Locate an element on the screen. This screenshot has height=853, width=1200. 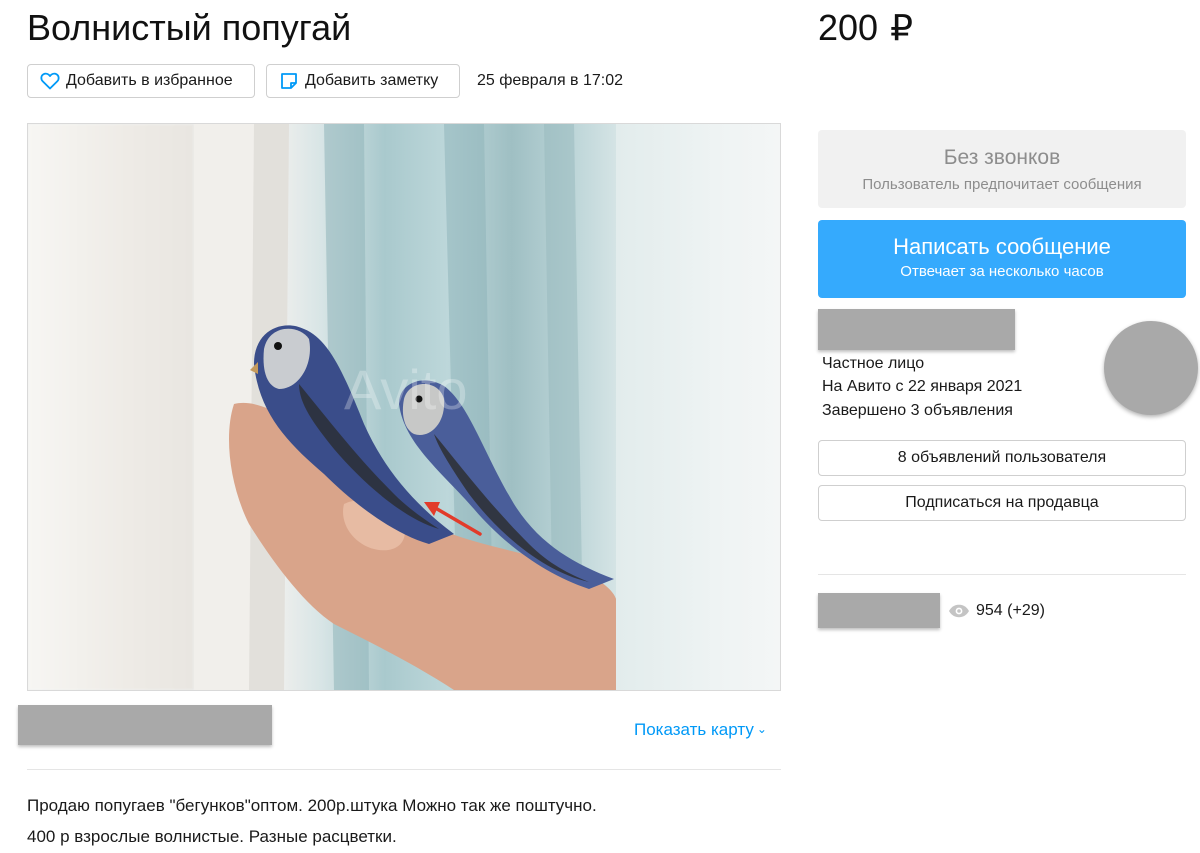
add-to-favorites-button: Добавить в избранное is located at coordinates (141, 81).